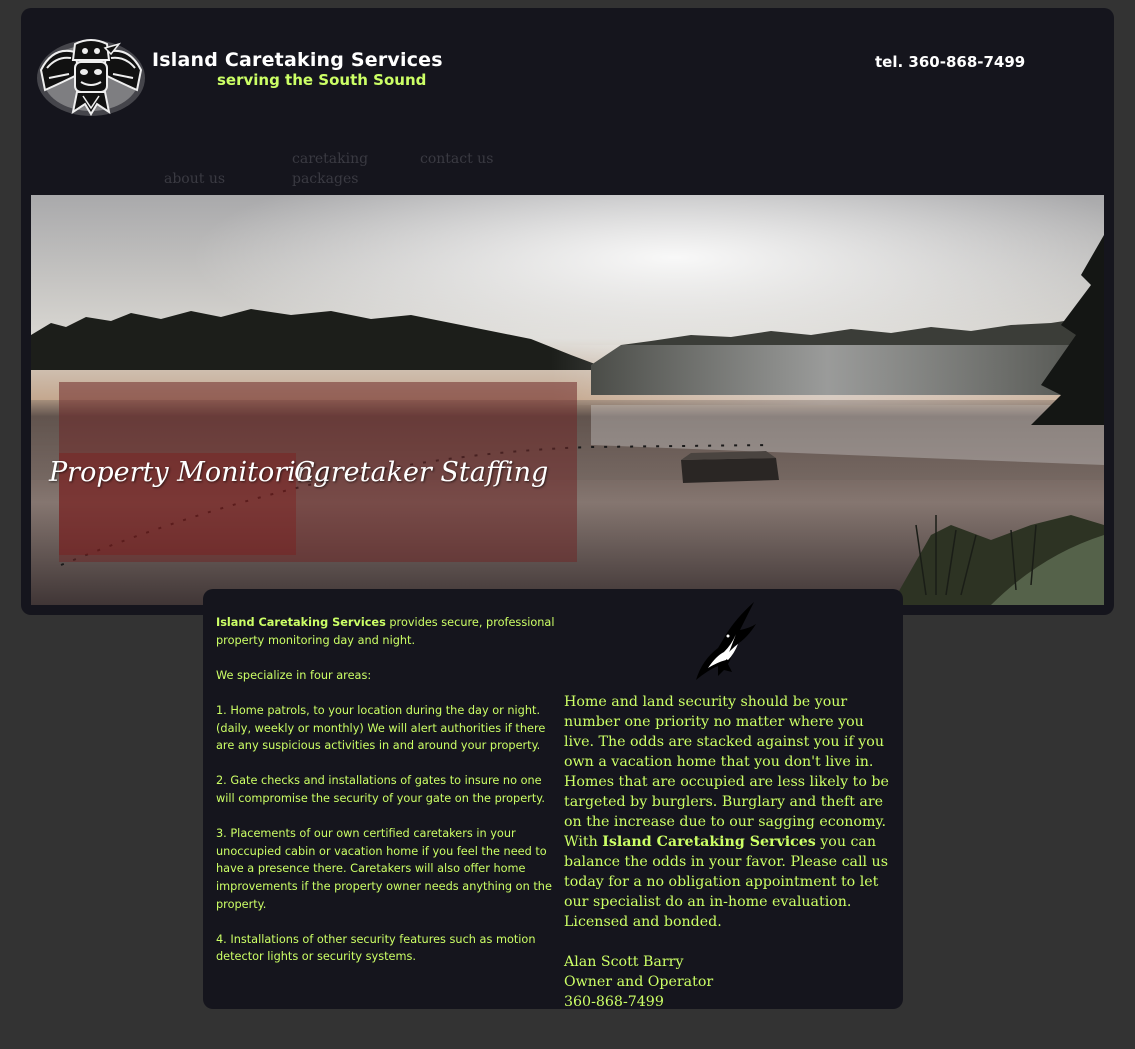 This screenshot has height=1049, width=1135. I want to click on owner-phone: 360-868-7499, so click(614, 1002).